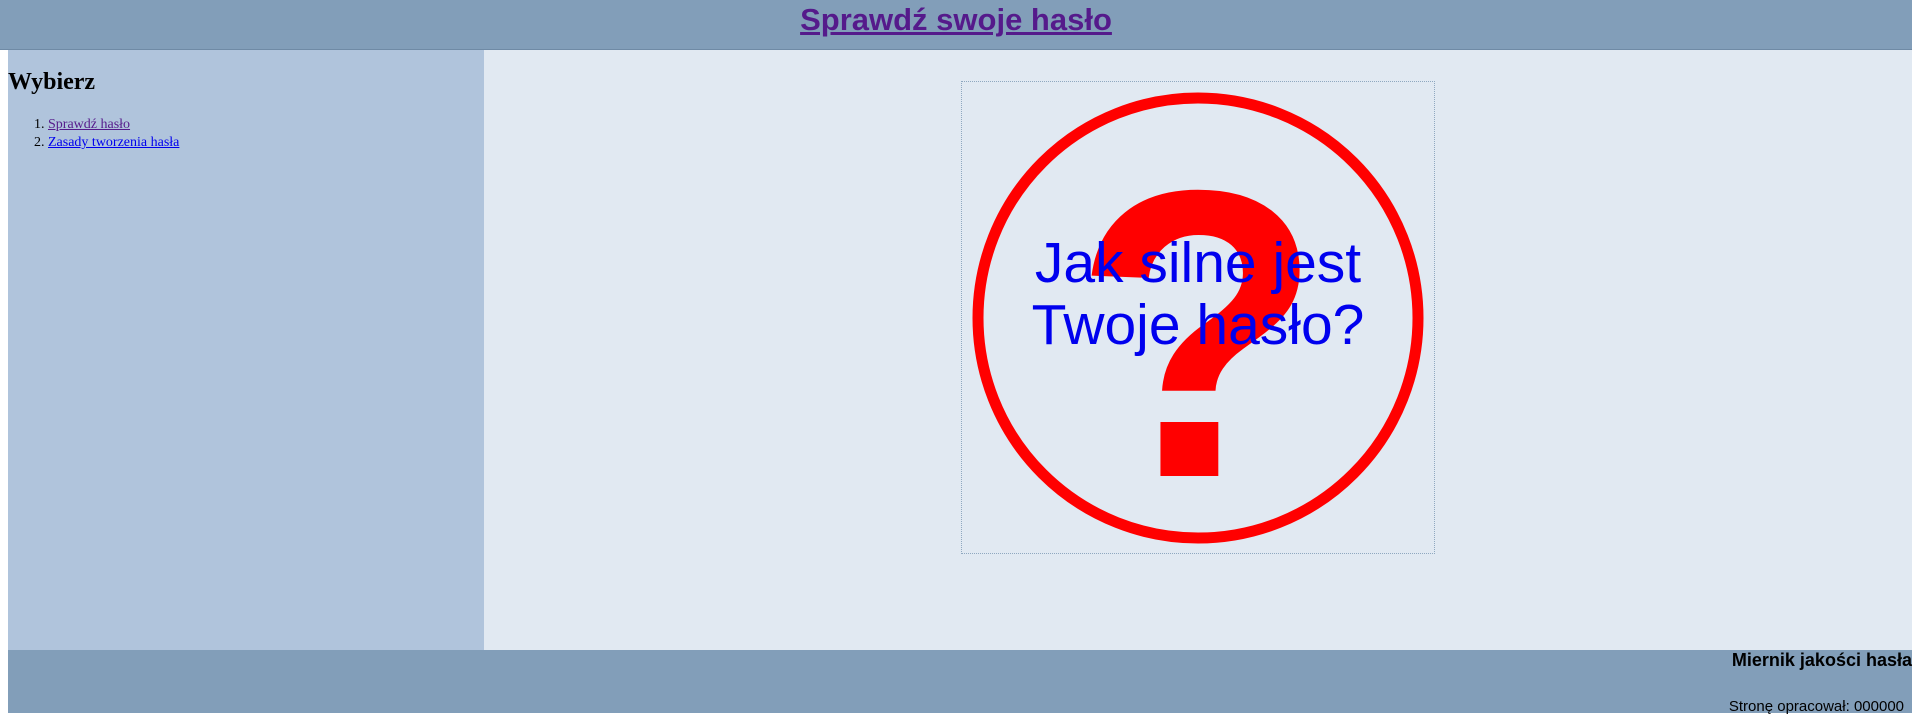 The height and width of the screenshot is (715, 1920). I want to click on hero-text-line1: Jak silne jest, so click(1198, 263).